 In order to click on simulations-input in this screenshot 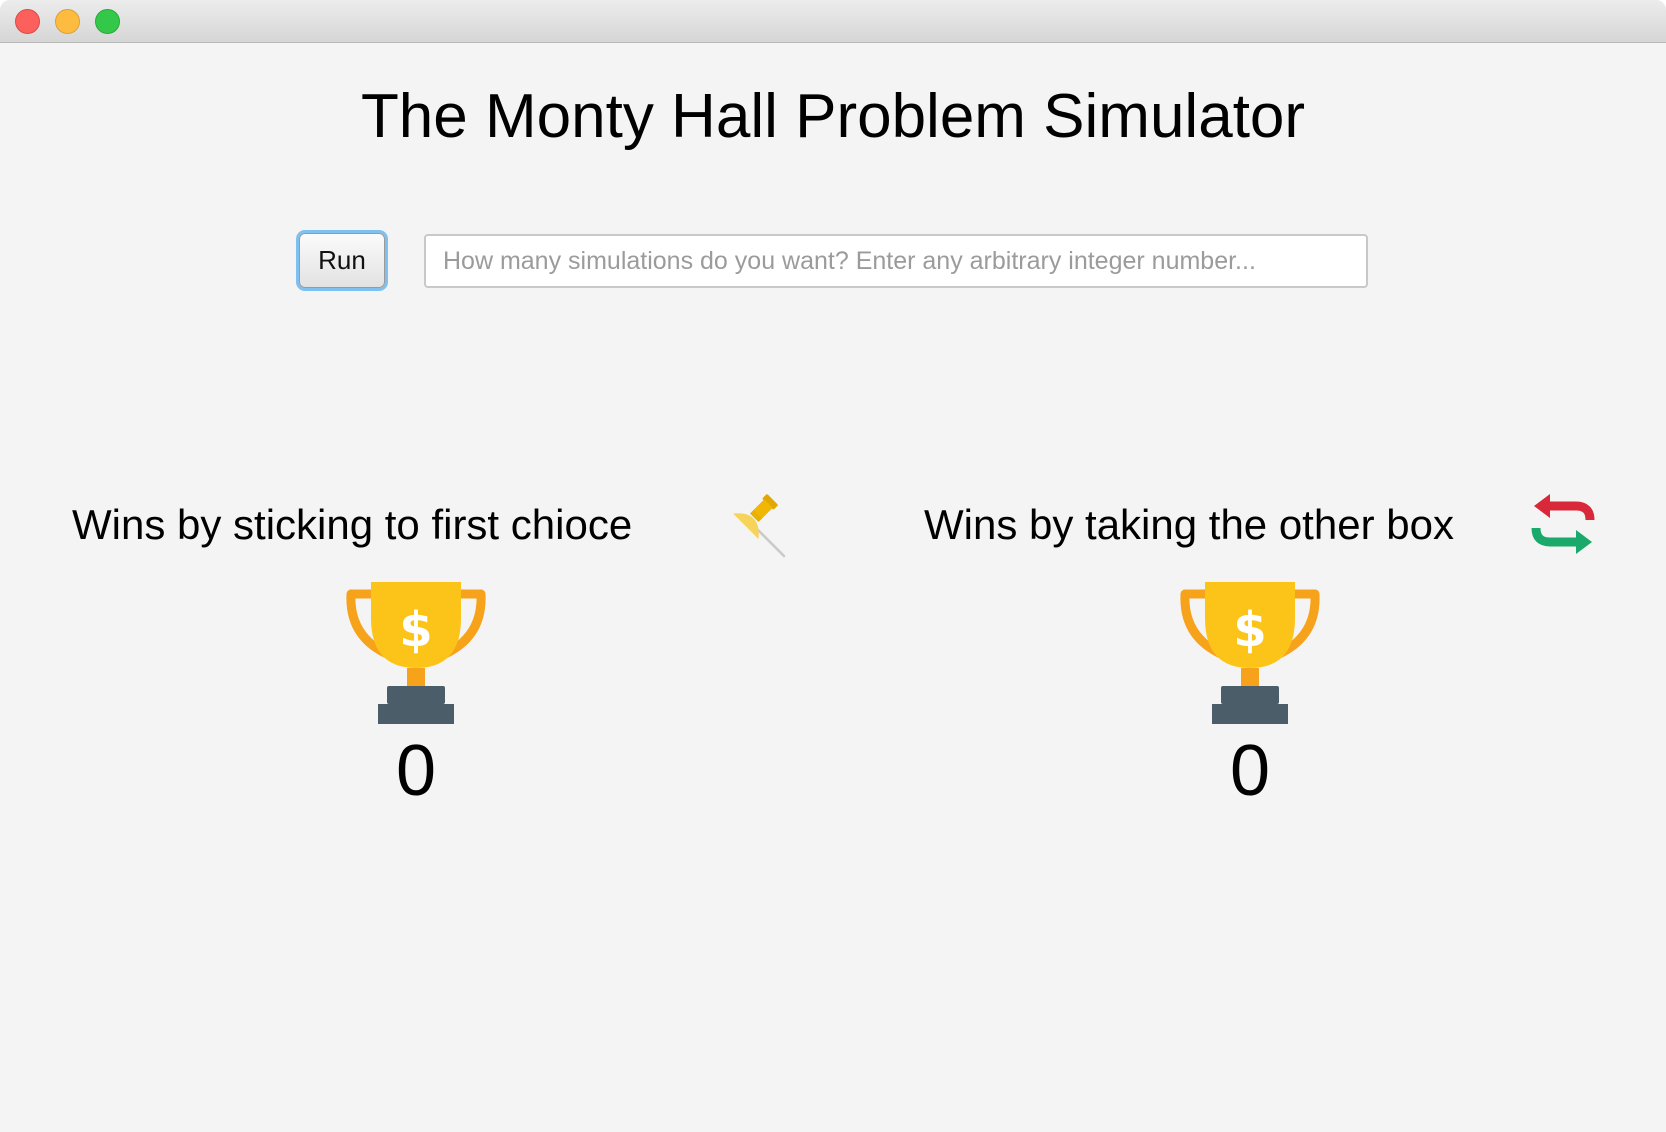, I will do `click(896, 261)`.